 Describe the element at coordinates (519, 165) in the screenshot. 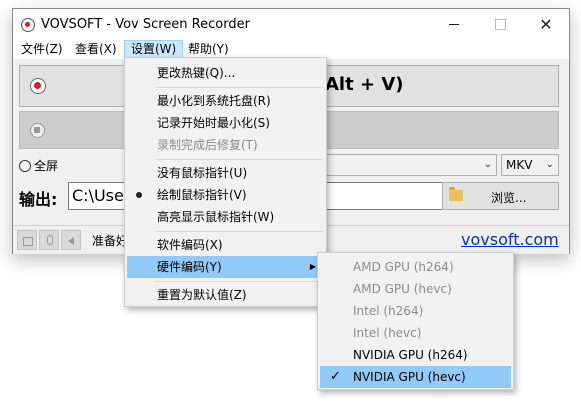

I see `format-value: MKV` at that location.